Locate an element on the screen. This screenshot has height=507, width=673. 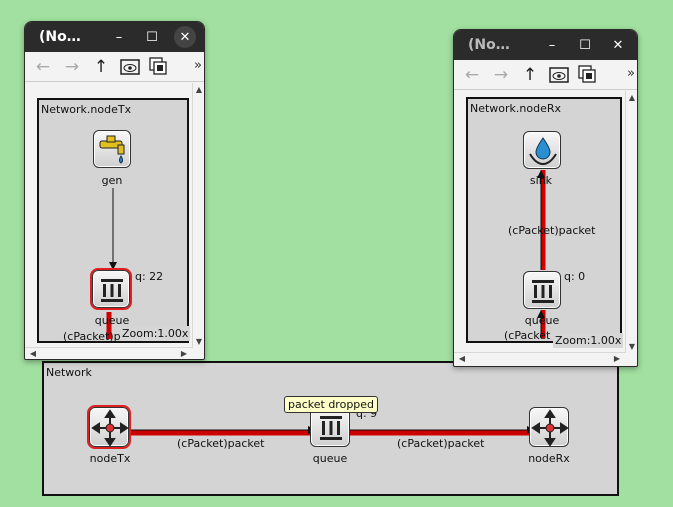
water-drop-sink-icon is located at coordinates (543, 151).